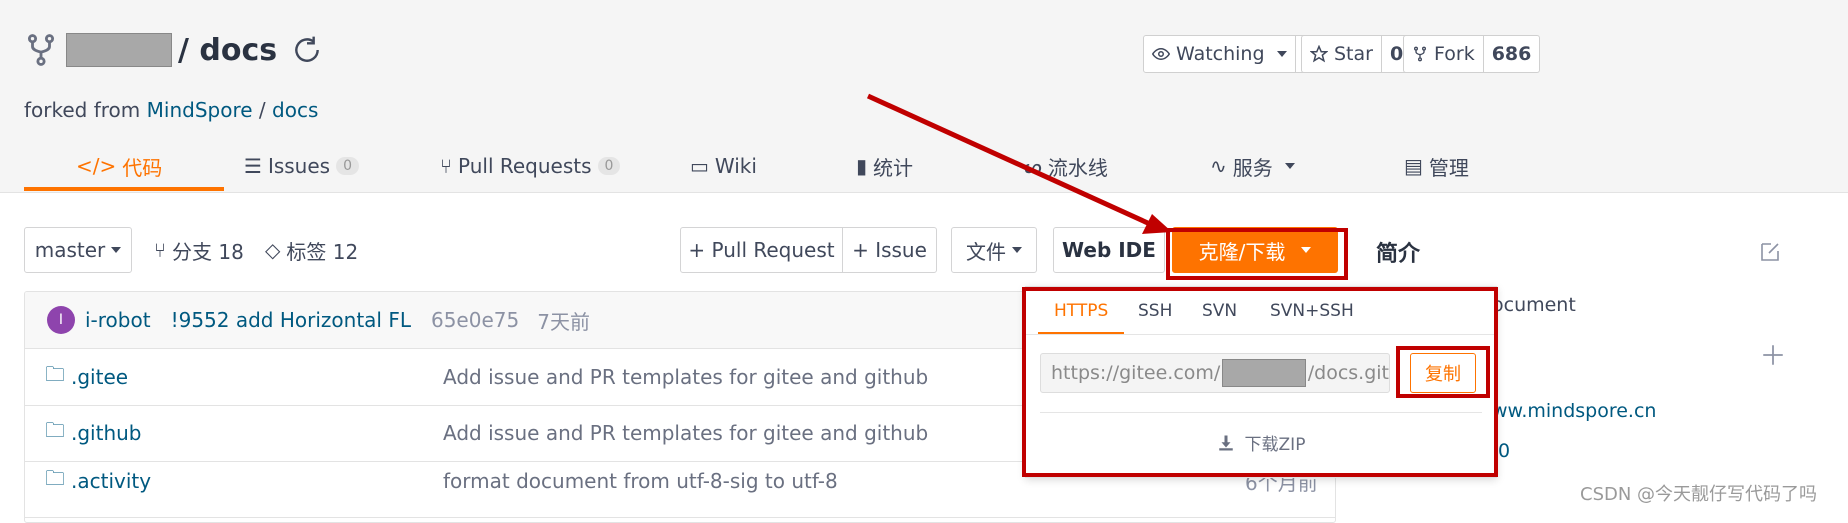 This screenshot has height=523, width=1848. Describe the element at coordinates (253, 166) in the screenshot. I see `issues-icon: ☰` at that location.